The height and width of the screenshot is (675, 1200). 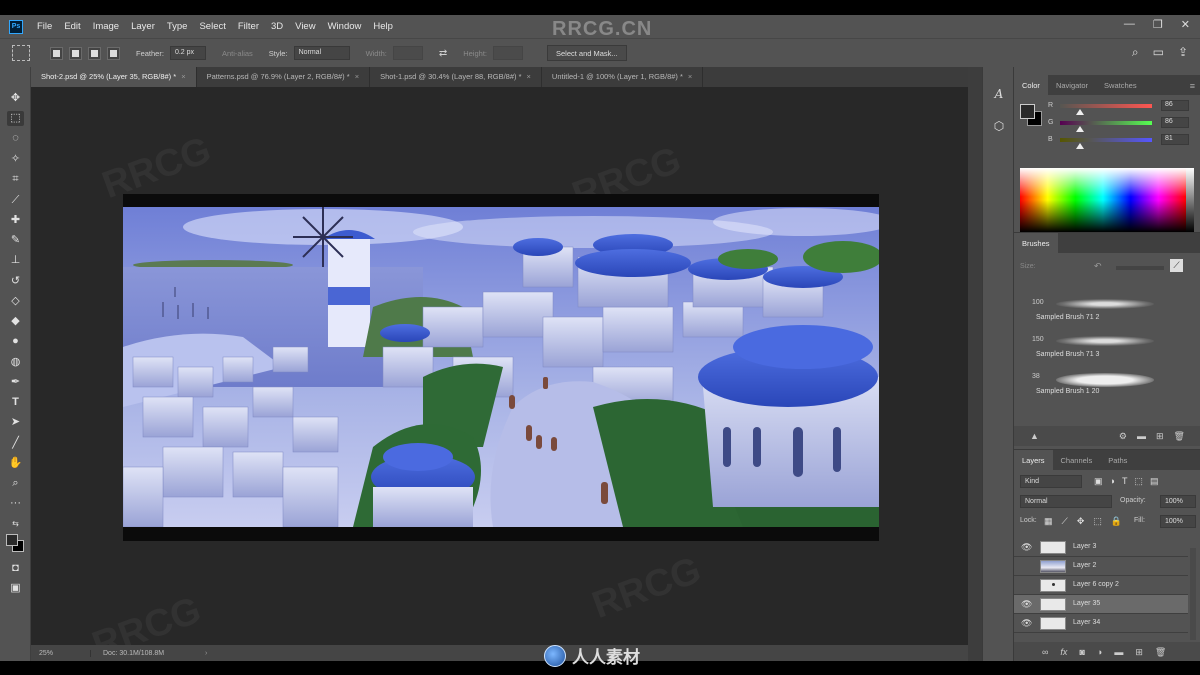 What do you see at coordinates (1117, 460) in the screenshot?
I see `tab-paths: Paths` at bounding box center [1117, 460].